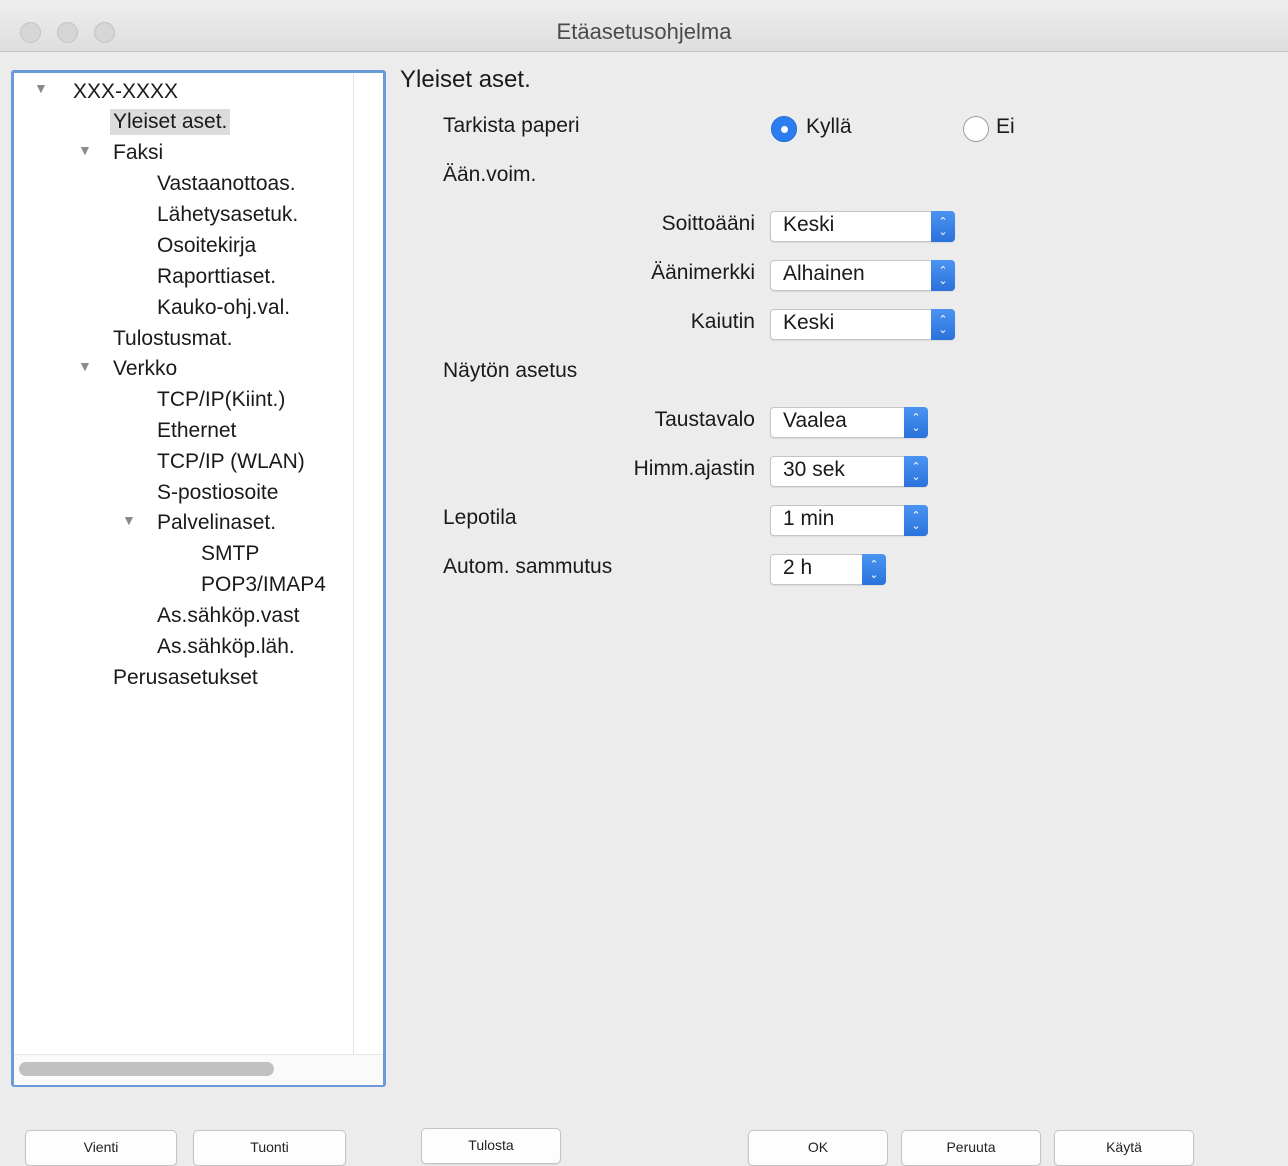 The height and width of the screenshot is (1166, 1288). Describe the element at coordinates (510, 370) in the screenshot. I see `display-heading: Näytön asetus` at that location.